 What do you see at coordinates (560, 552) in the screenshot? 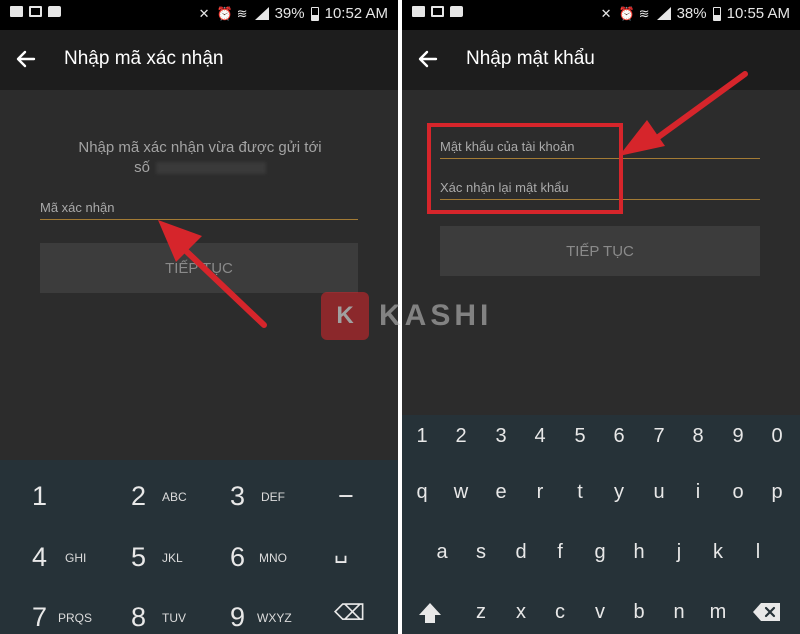
I see `key-f: f` at bounding box center [560, 552].